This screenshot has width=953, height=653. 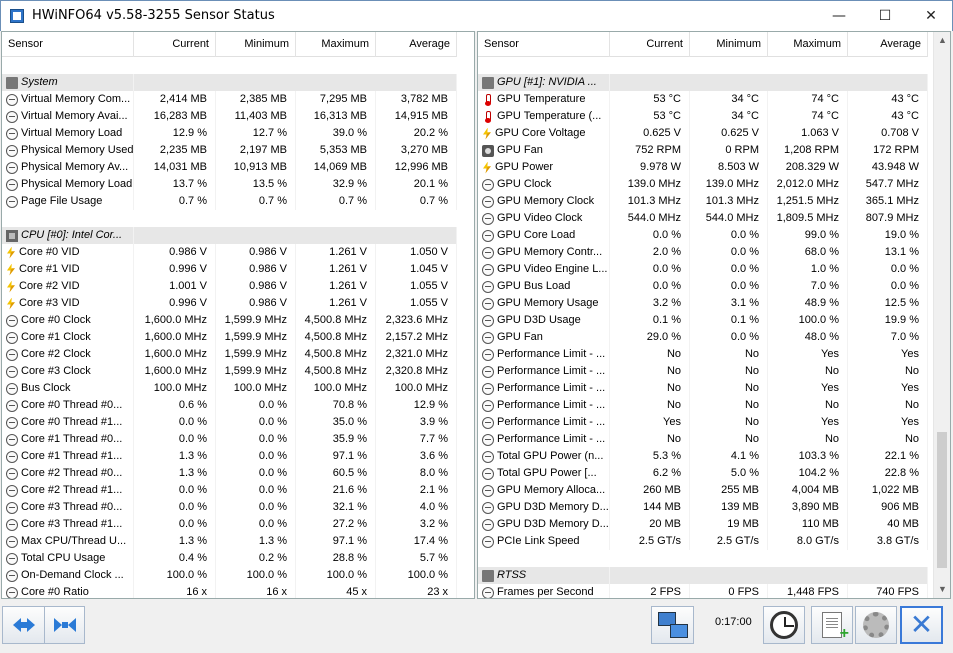 I want to click on sensor-row: Core #3 VID 0.996 V 0.986 V 1.261 V 1.055 V, so click(x=229, y=303).